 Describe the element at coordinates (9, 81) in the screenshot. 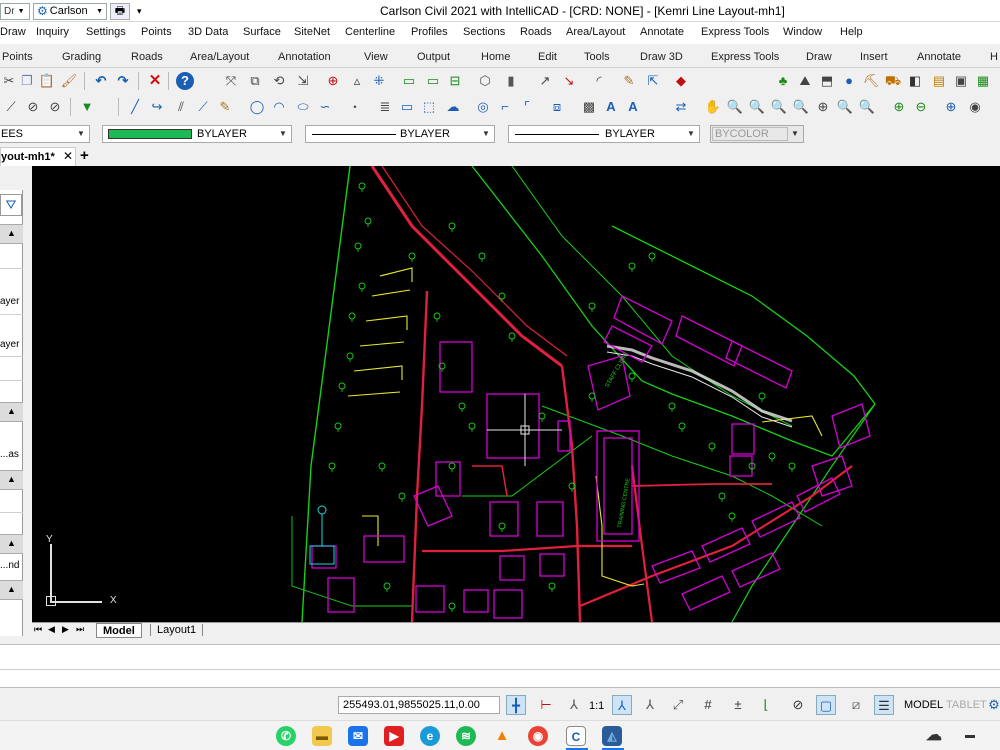

I see `cut-icon: ✂` at that location.